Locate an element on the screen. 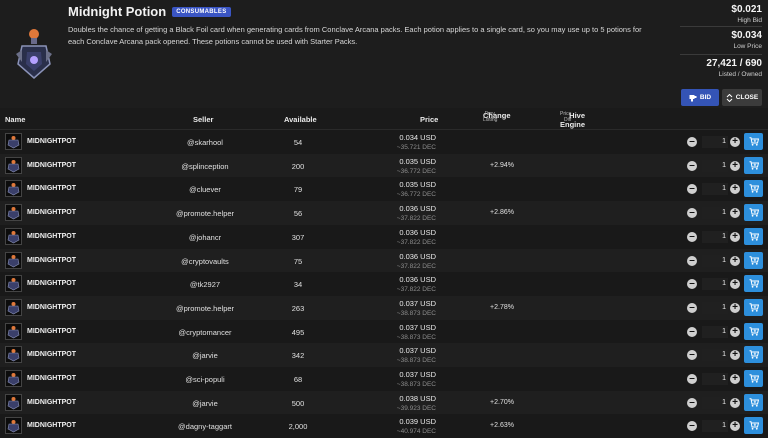 The height and width of the screenshot is (438, 768). price-change: +2.70% is located at coordinates (502, 402).